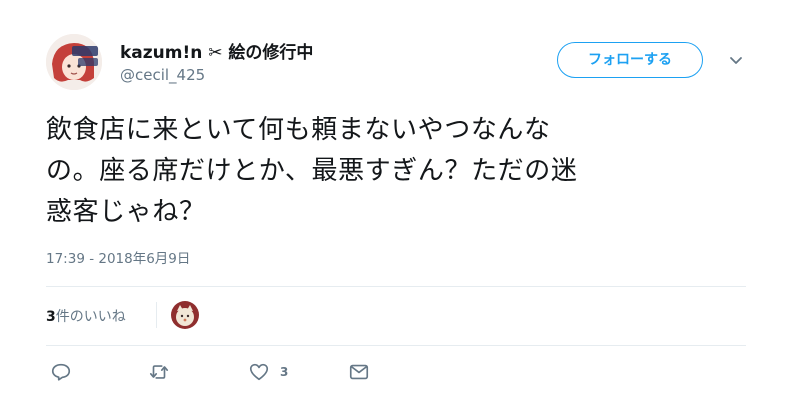  I want to click on retweet-icon, so click(159, 372).